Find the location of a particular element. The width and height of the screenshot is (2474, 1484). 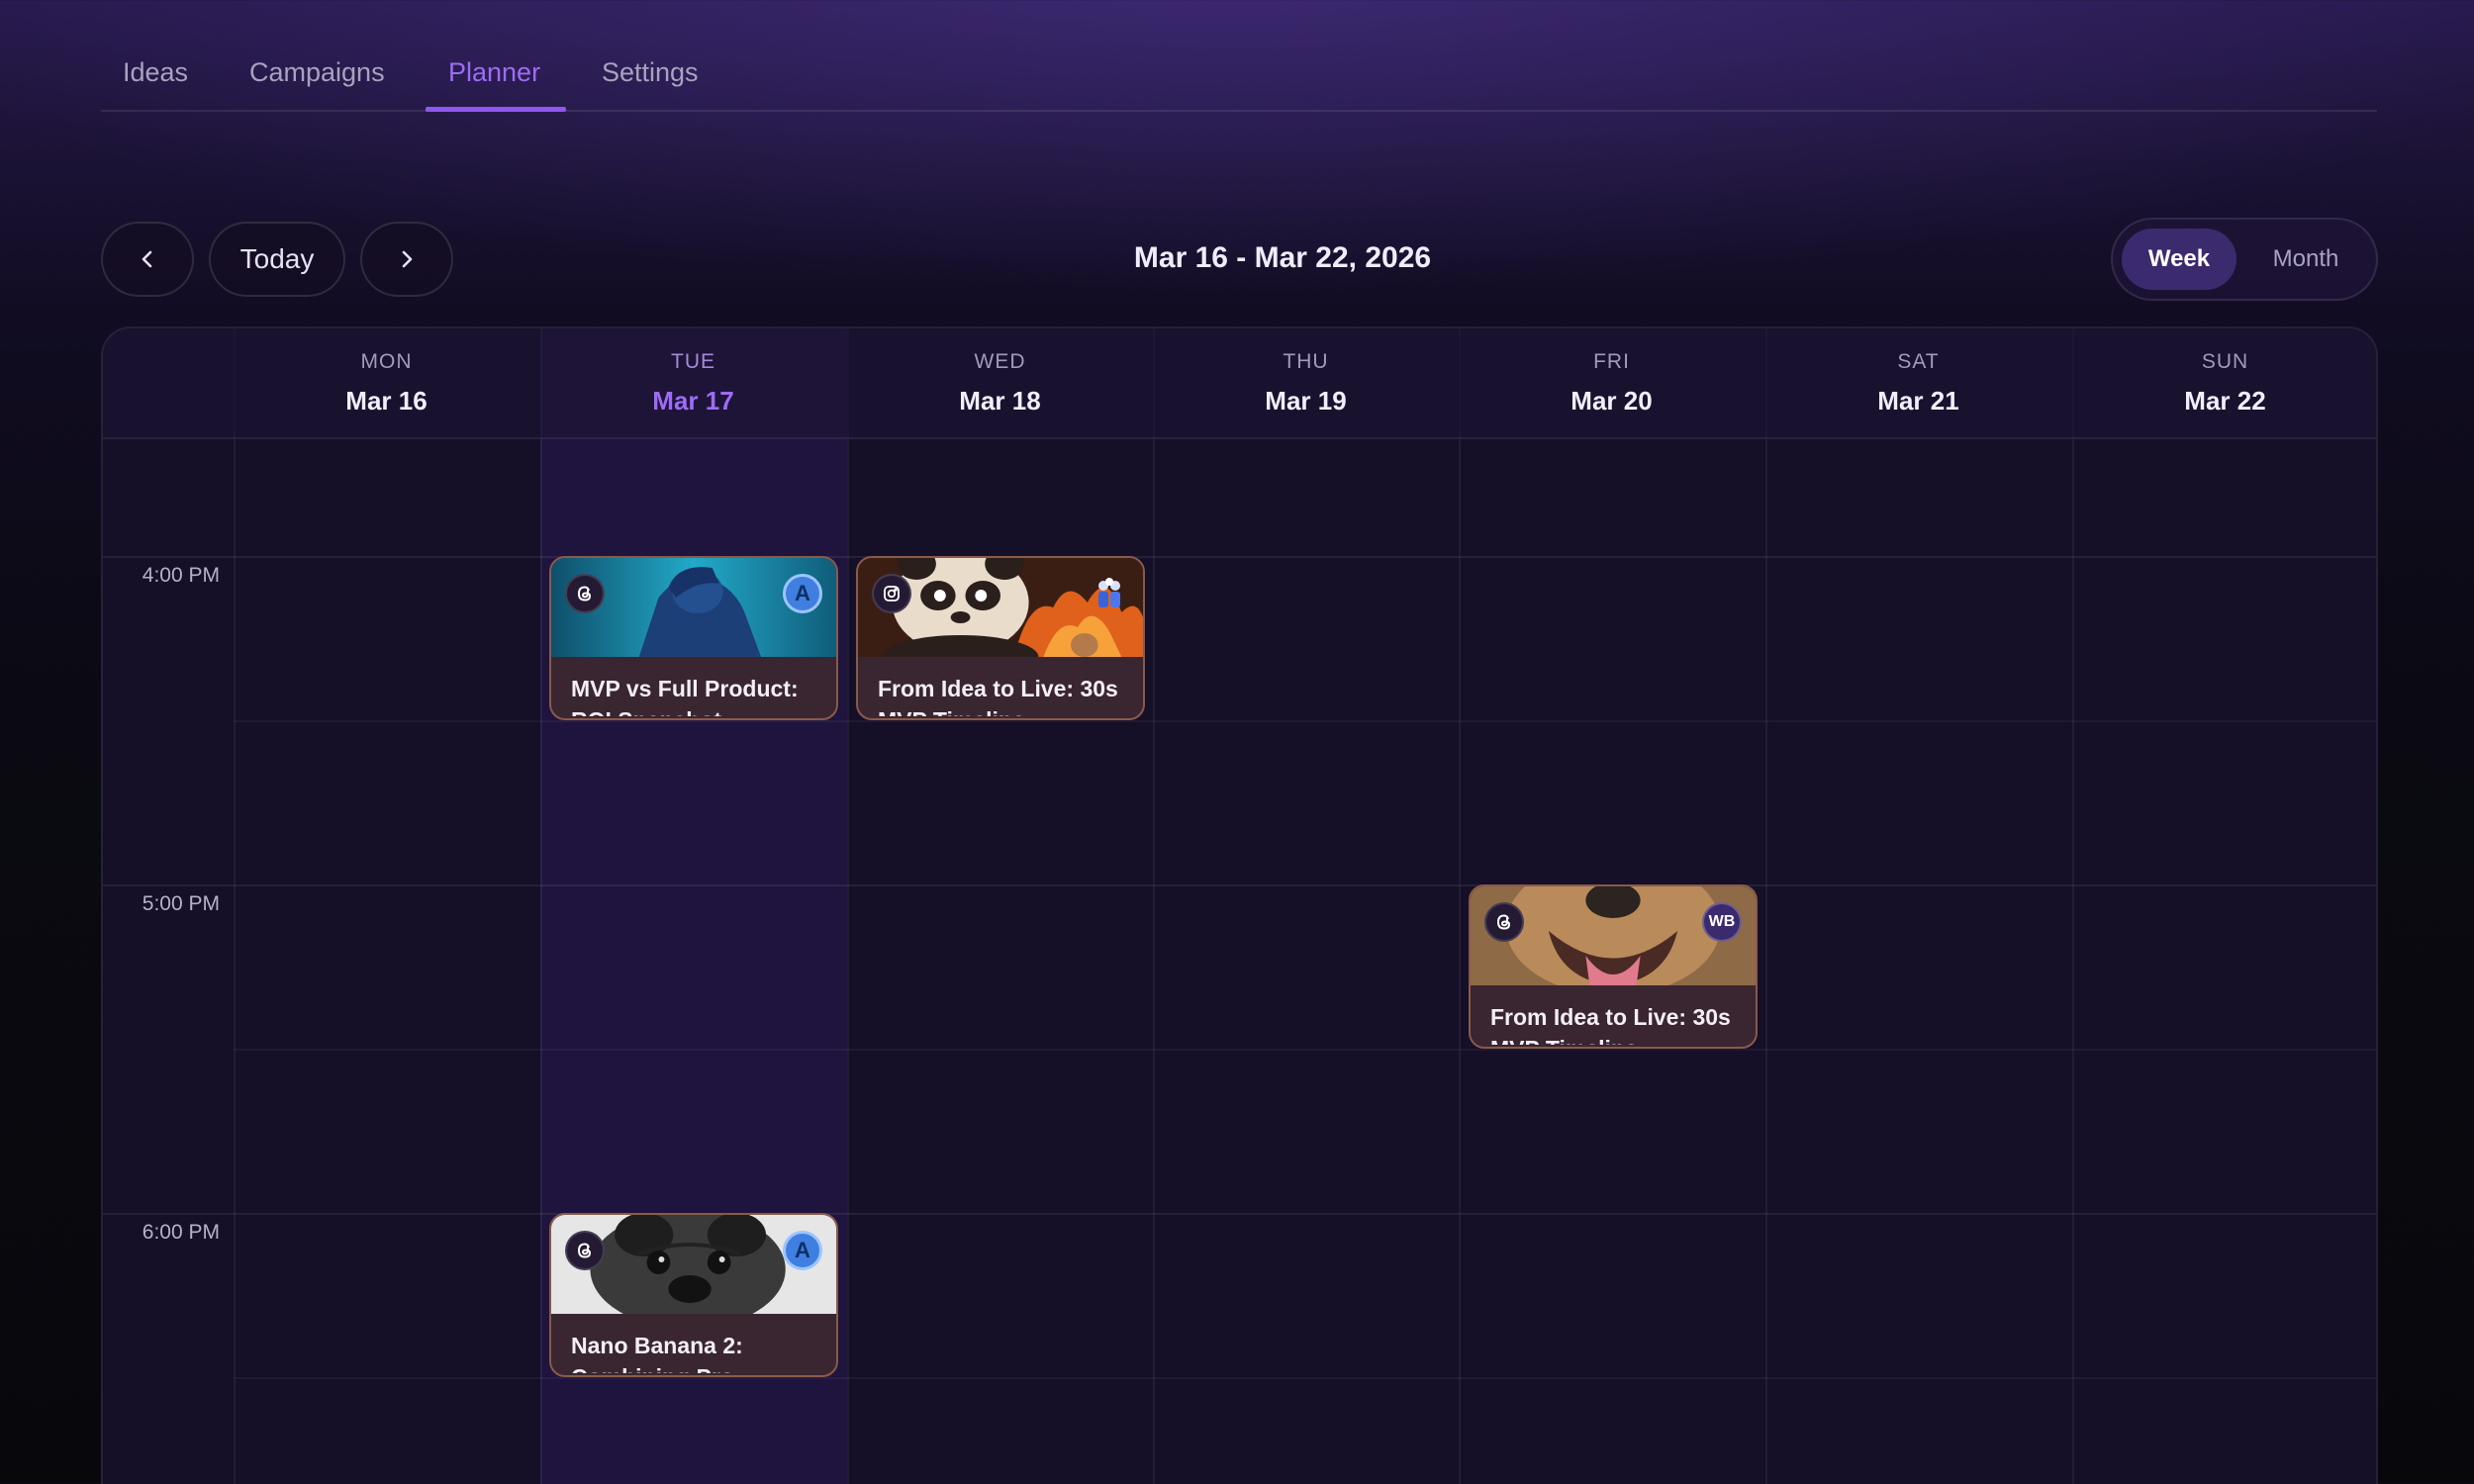

event-card: WB From Idea to Live: 30s MVP Timeline is located at coordinates (1614, 966).